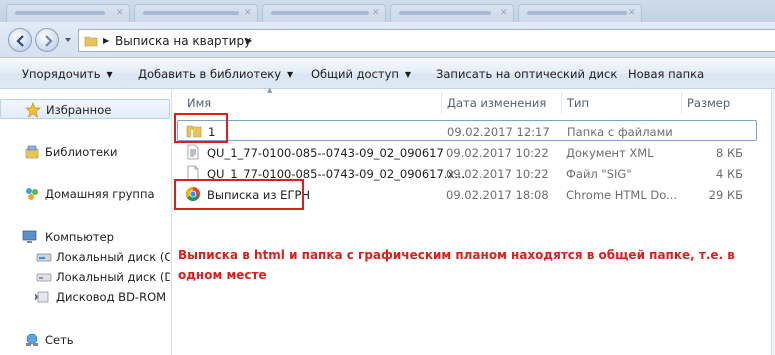 The height and width of the screenshot is (355, 775). What do you see at coordinates (708, 103) in the screenshot?
I see `column-header-size: Размер` at bounding box center [708, 103].